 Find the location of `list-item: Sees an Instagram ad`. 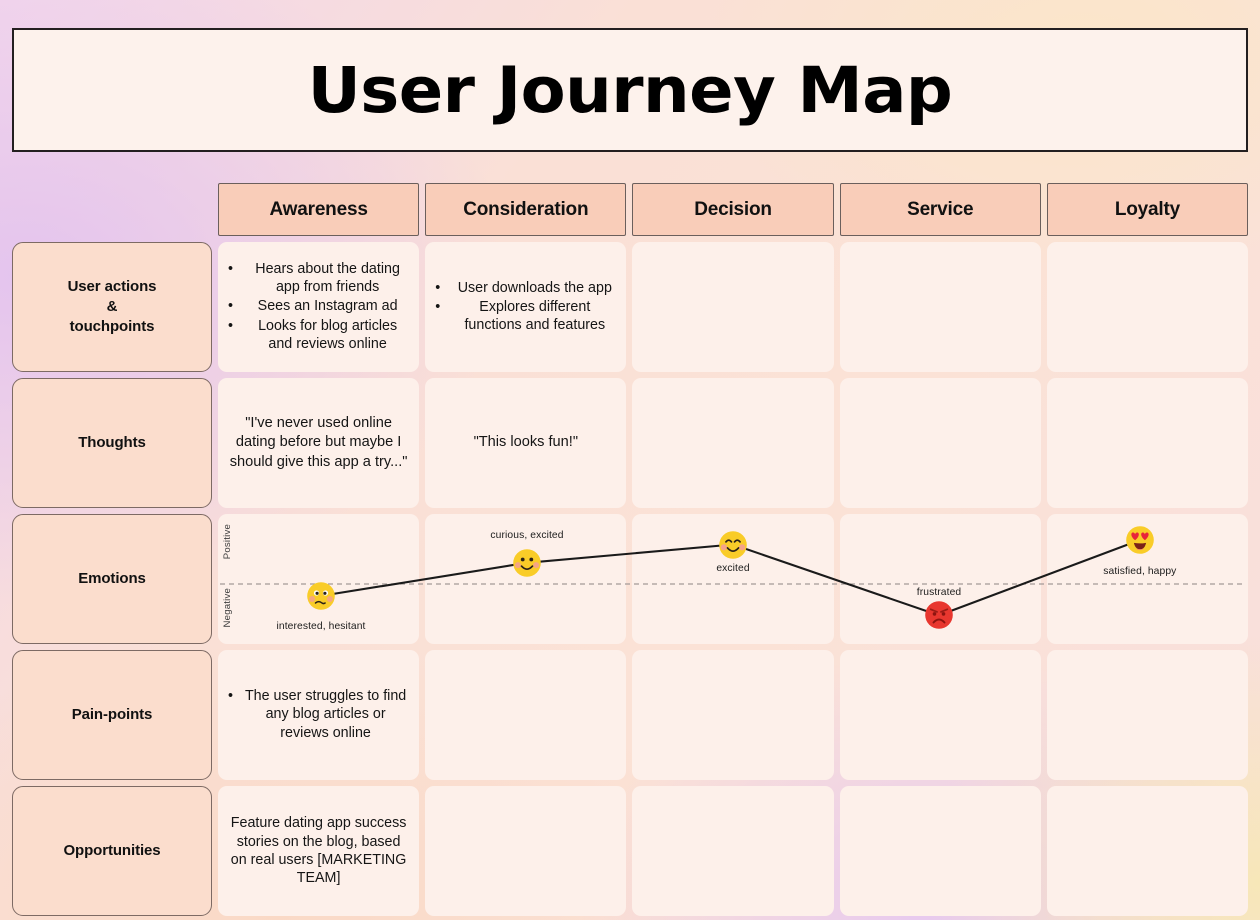

list-item: Sees an Instagram ad is located at coordinates (318, 306).